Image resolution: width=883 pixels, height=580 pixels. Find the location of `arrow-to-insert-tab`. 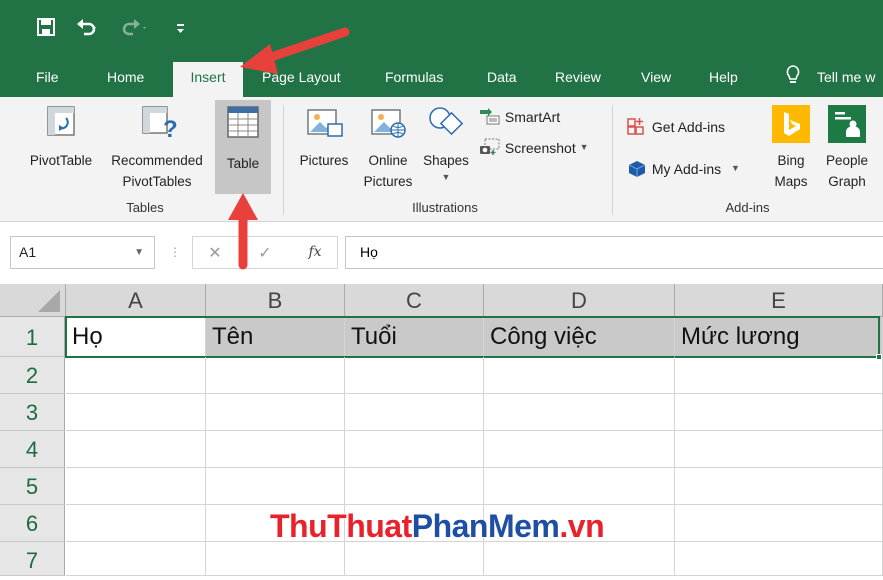

arrow-to-insert-tab is located at coordinates (295, 50).